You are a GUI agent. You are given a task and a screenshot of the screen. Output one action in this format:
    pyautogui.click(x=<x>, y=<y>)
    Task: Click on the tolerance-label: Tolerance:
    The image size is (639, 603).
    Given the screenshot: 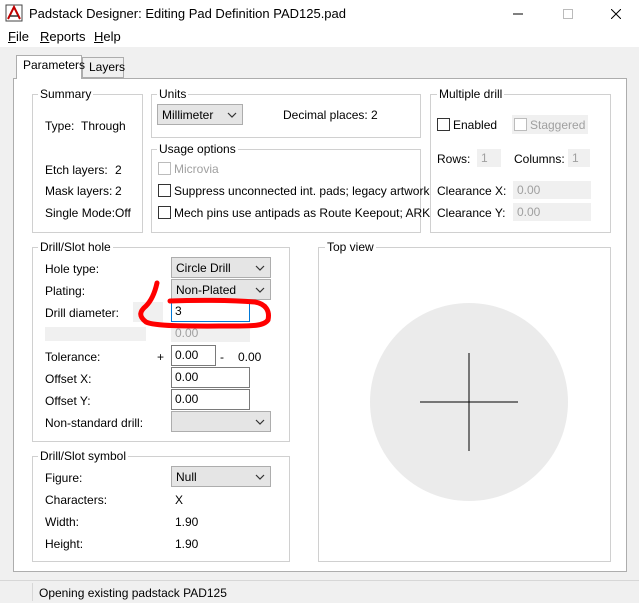 What is the action you would take?
    pyautogui.click(x=73, y=357)
    